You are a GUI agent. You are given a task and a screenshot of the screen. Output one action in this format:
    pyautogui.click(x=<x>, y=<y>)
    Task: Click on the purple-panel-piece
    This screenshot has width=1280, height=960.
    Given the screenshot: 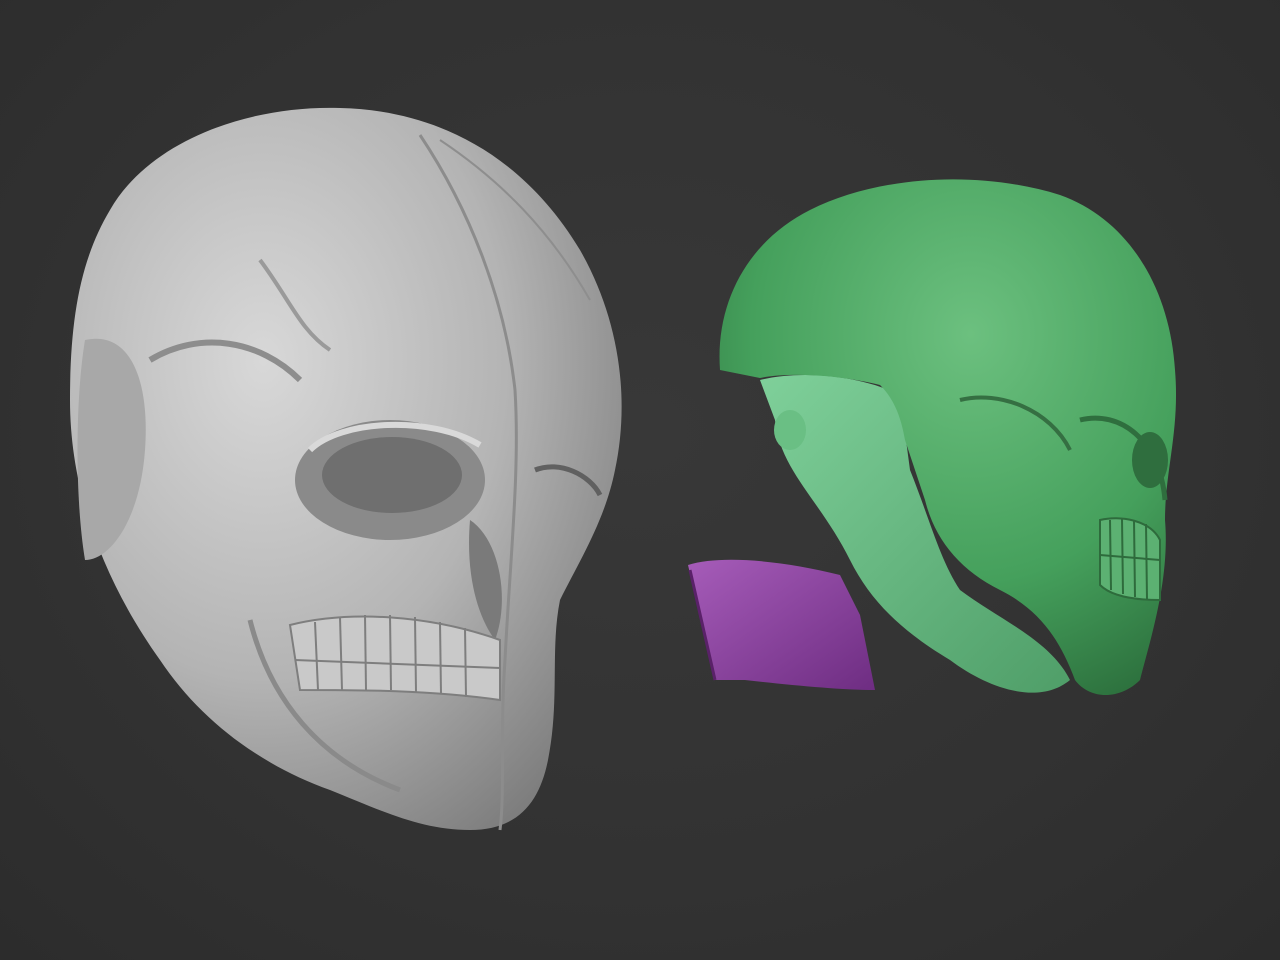 What is the action you would take?
    pyautogui.click(x=781, y=624)
    